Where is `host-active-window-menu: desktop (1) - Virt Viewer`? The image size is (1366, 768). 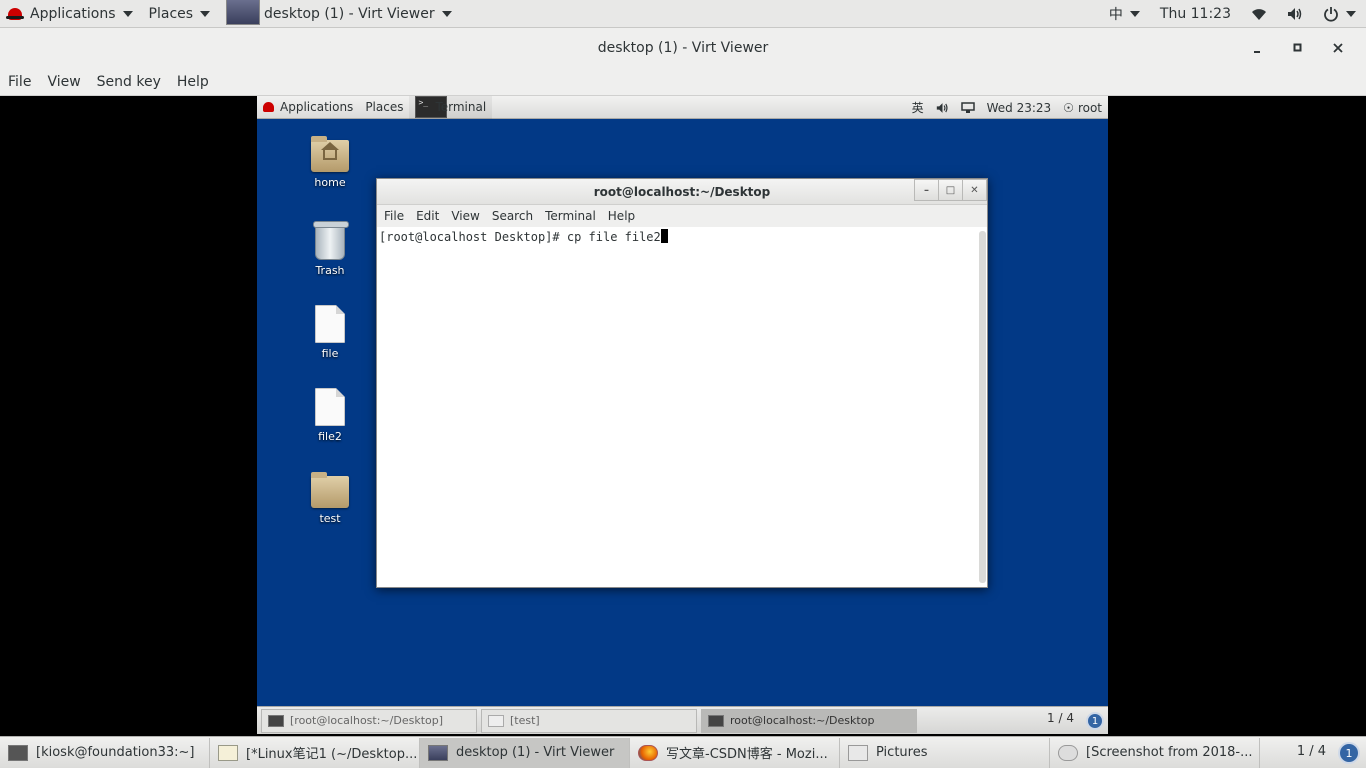 host-active-window-menu: desktop (1) - Virt Viewer is located at coordinates (339, 14).